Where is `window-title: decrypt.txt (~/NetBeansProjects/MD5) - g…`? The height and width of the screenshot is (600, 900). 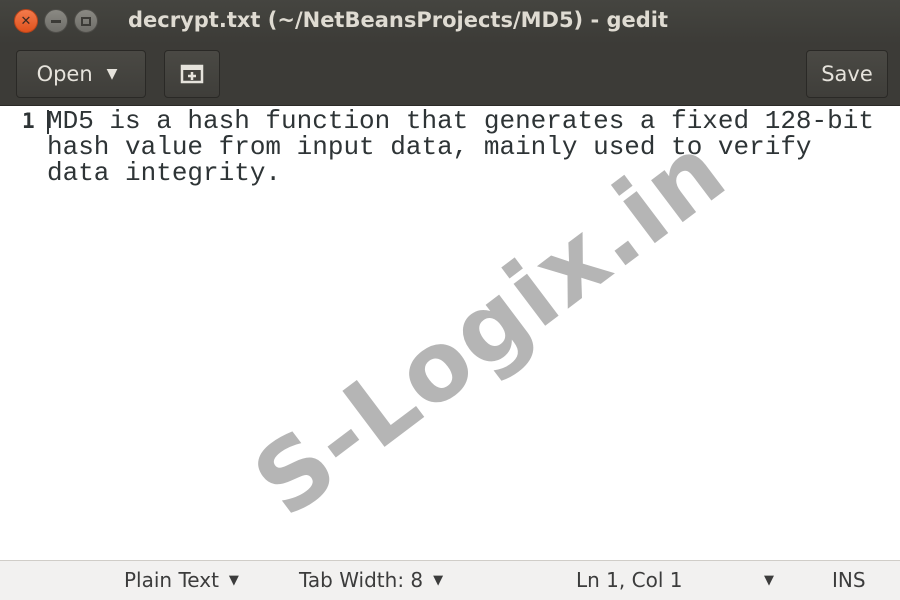
window-title: decrypt.txt (~/NetBeansProjects/MD5) - g… is located at coordinates (398, 20).